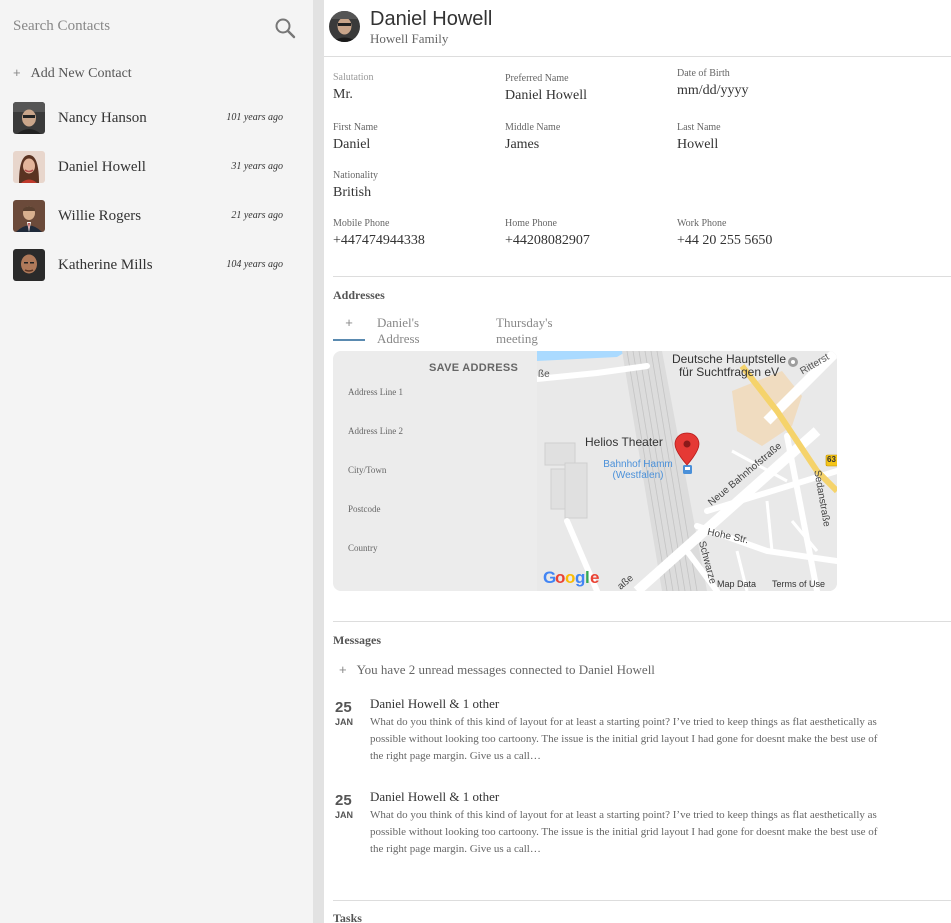 This screenshot has height=923, width=951. I want to click on contact-name: Willie Rogers, so click(100, 216).